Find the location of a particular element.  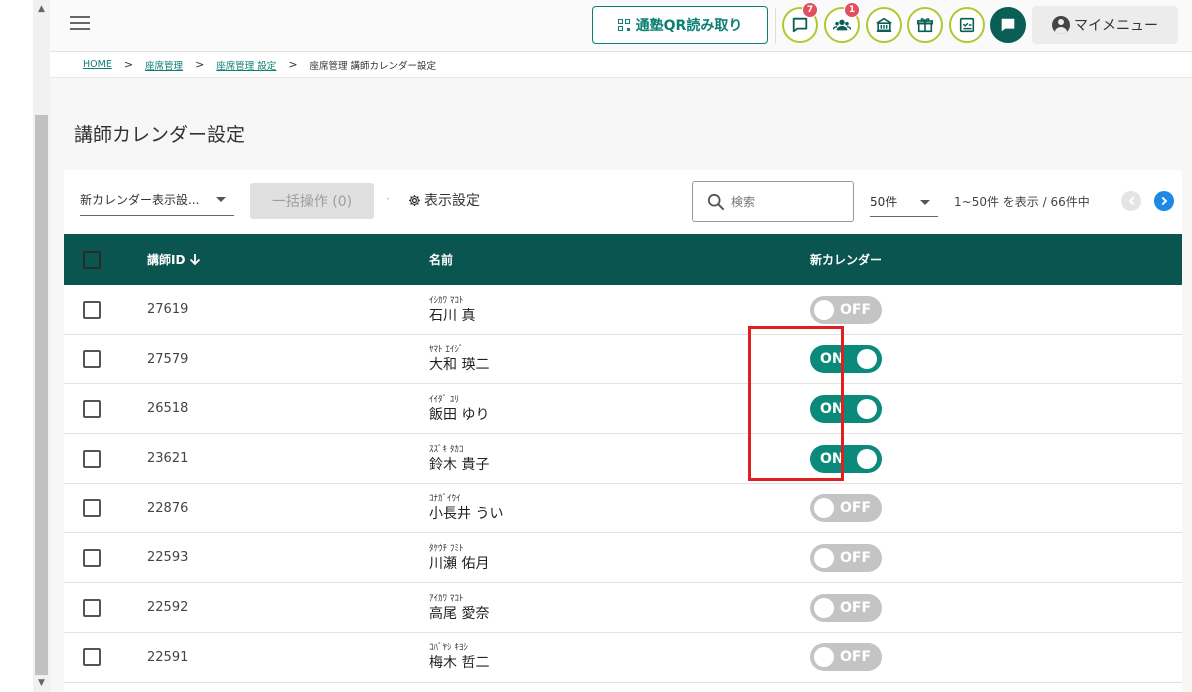

table-row: 22591 ｺﾊﾞﾔｼ ｷﾖｼ 梅木 哲二 OFF is located at coordinates (623, 657).